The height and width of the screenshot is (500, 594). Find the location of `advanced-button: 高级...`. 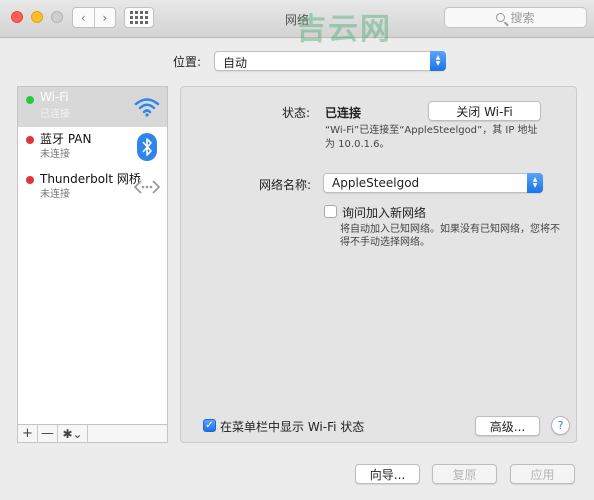

advanced-button: 高级... is located at coordinates (507, 426).